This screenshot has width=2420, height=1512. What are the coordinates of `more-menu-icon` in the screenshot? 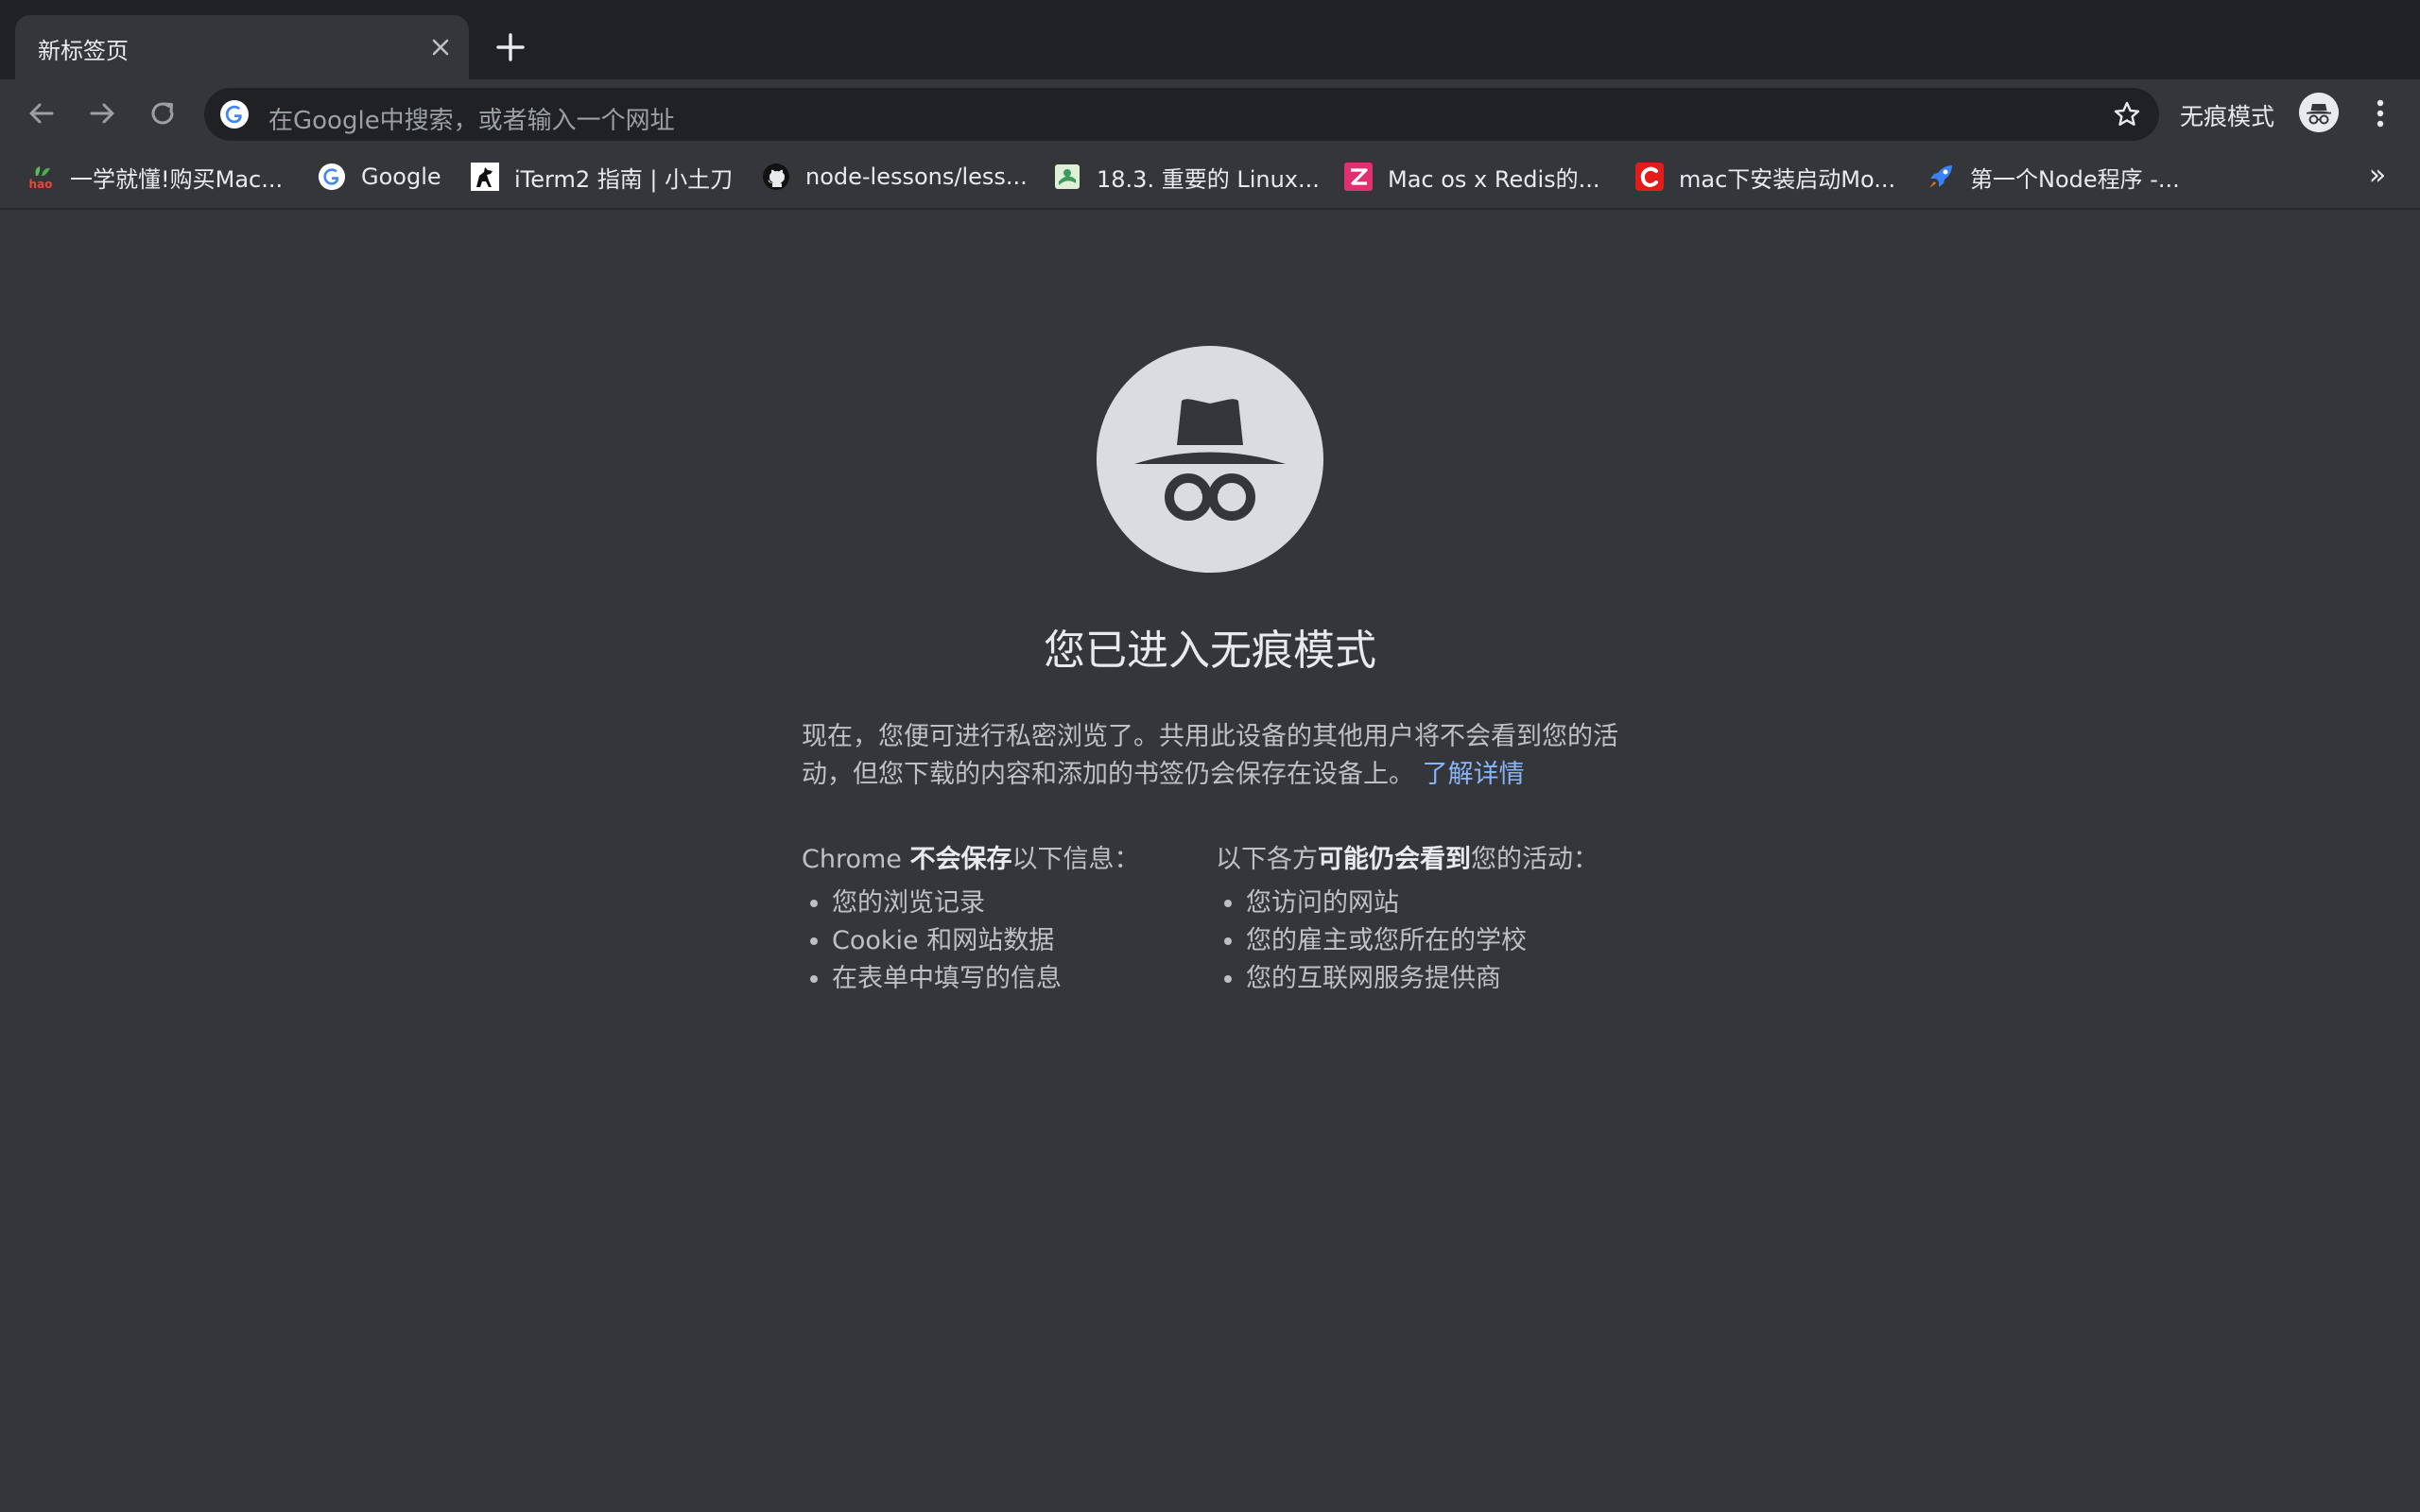 It's located at (2380, 113).